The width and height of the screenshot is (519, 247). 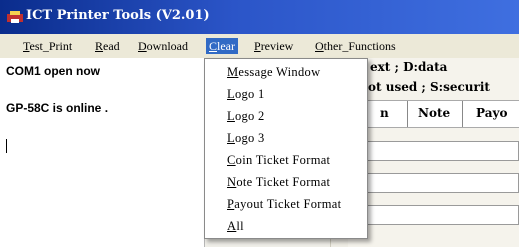 I want to click on window-title: ICT Printer Tools (V2.01), so click(x=118, y=15).